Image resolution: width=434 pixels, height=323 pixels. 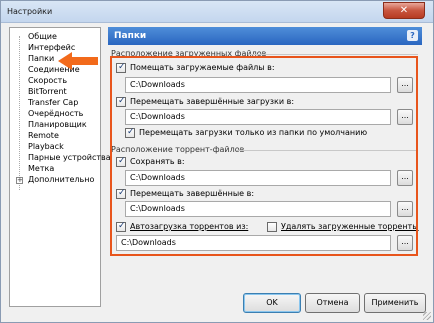 What do you see at coordinates (53, 103) in the screenshot?
I see `sidebar-item-transfer-cap: Transfer Cap` at bounding box center [53, 103].